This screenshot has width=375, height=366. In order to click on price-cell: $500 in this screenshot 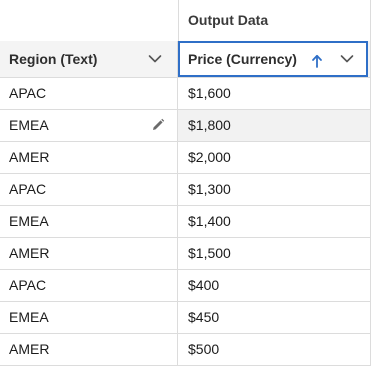, I will do `click(274, 349)`.